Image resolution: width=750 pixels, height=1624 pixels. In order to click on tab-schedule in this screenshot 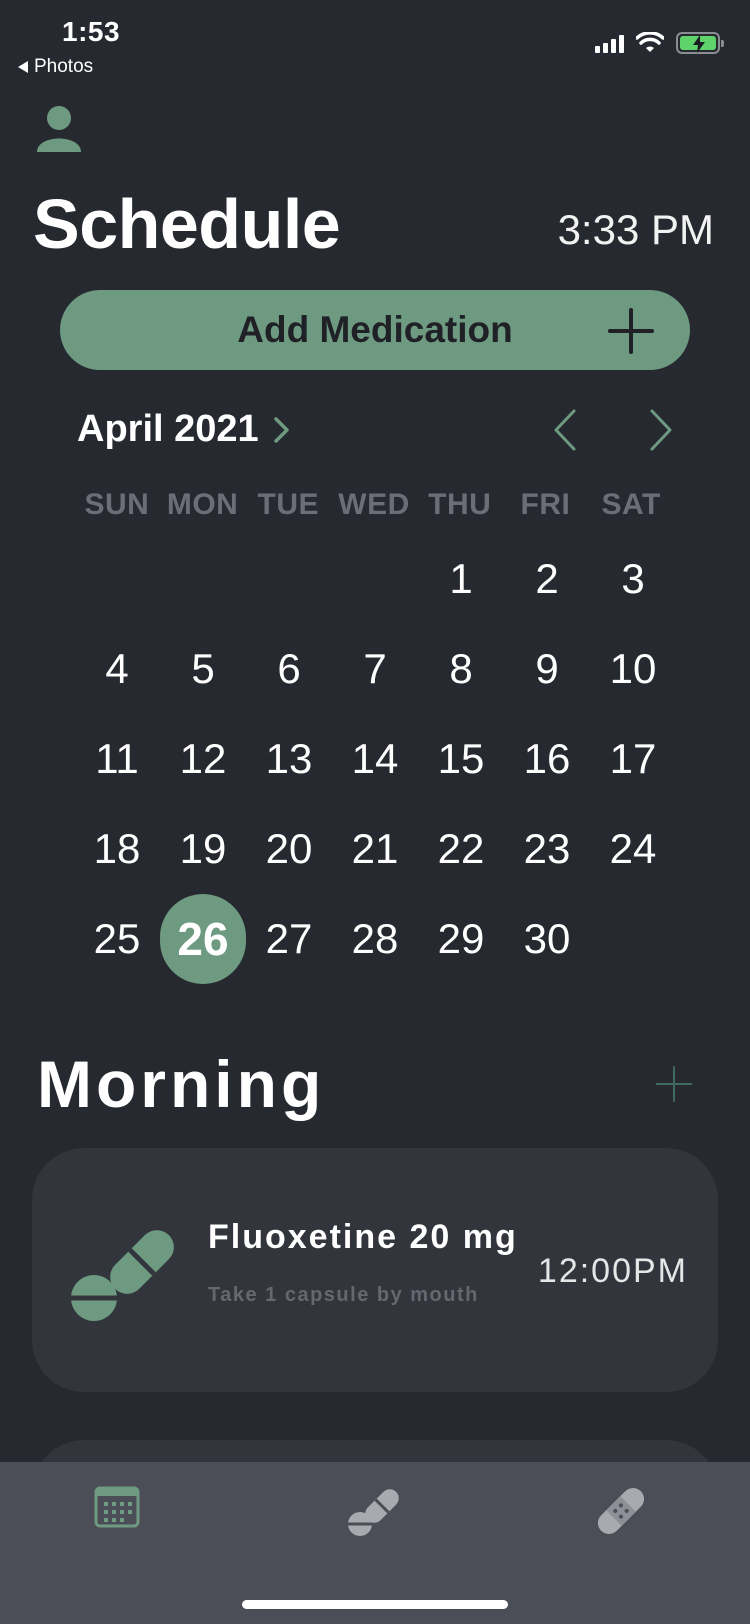, I will do `click(124, 1511)`.